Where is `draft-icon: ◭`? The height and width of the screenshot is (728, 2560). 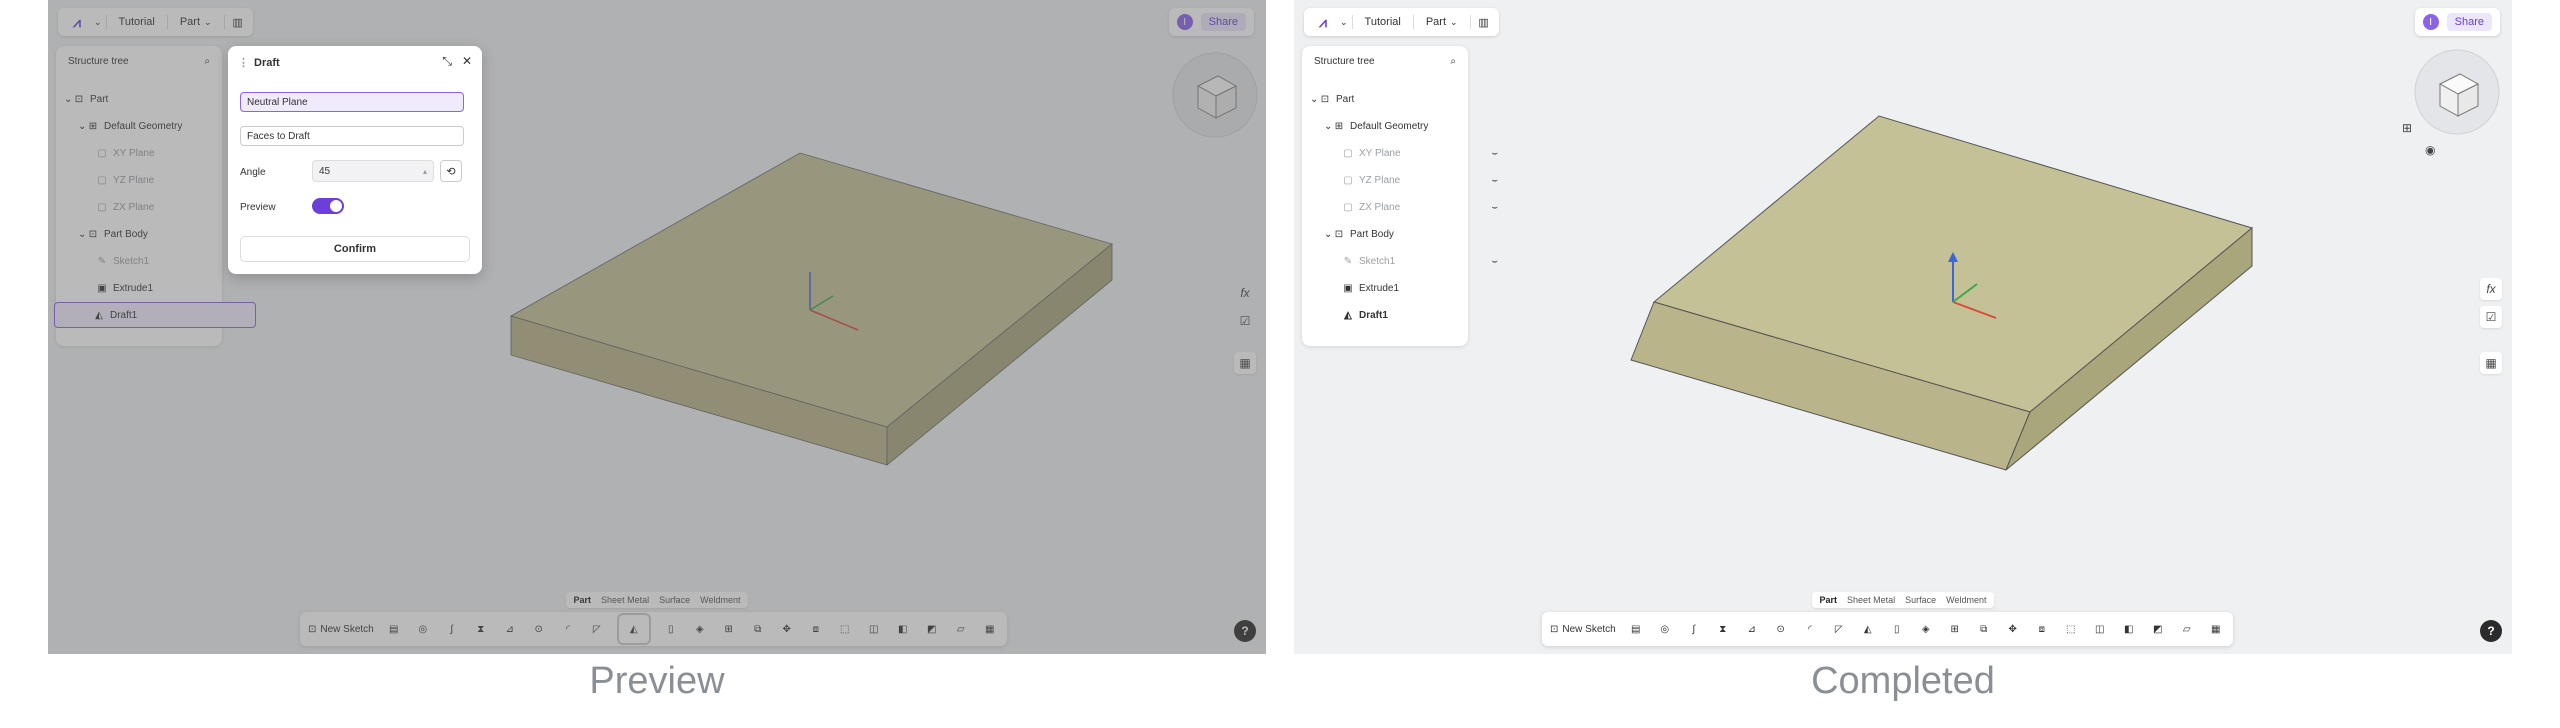
draft-icon: ◭ is located at coordinates (633, 629).